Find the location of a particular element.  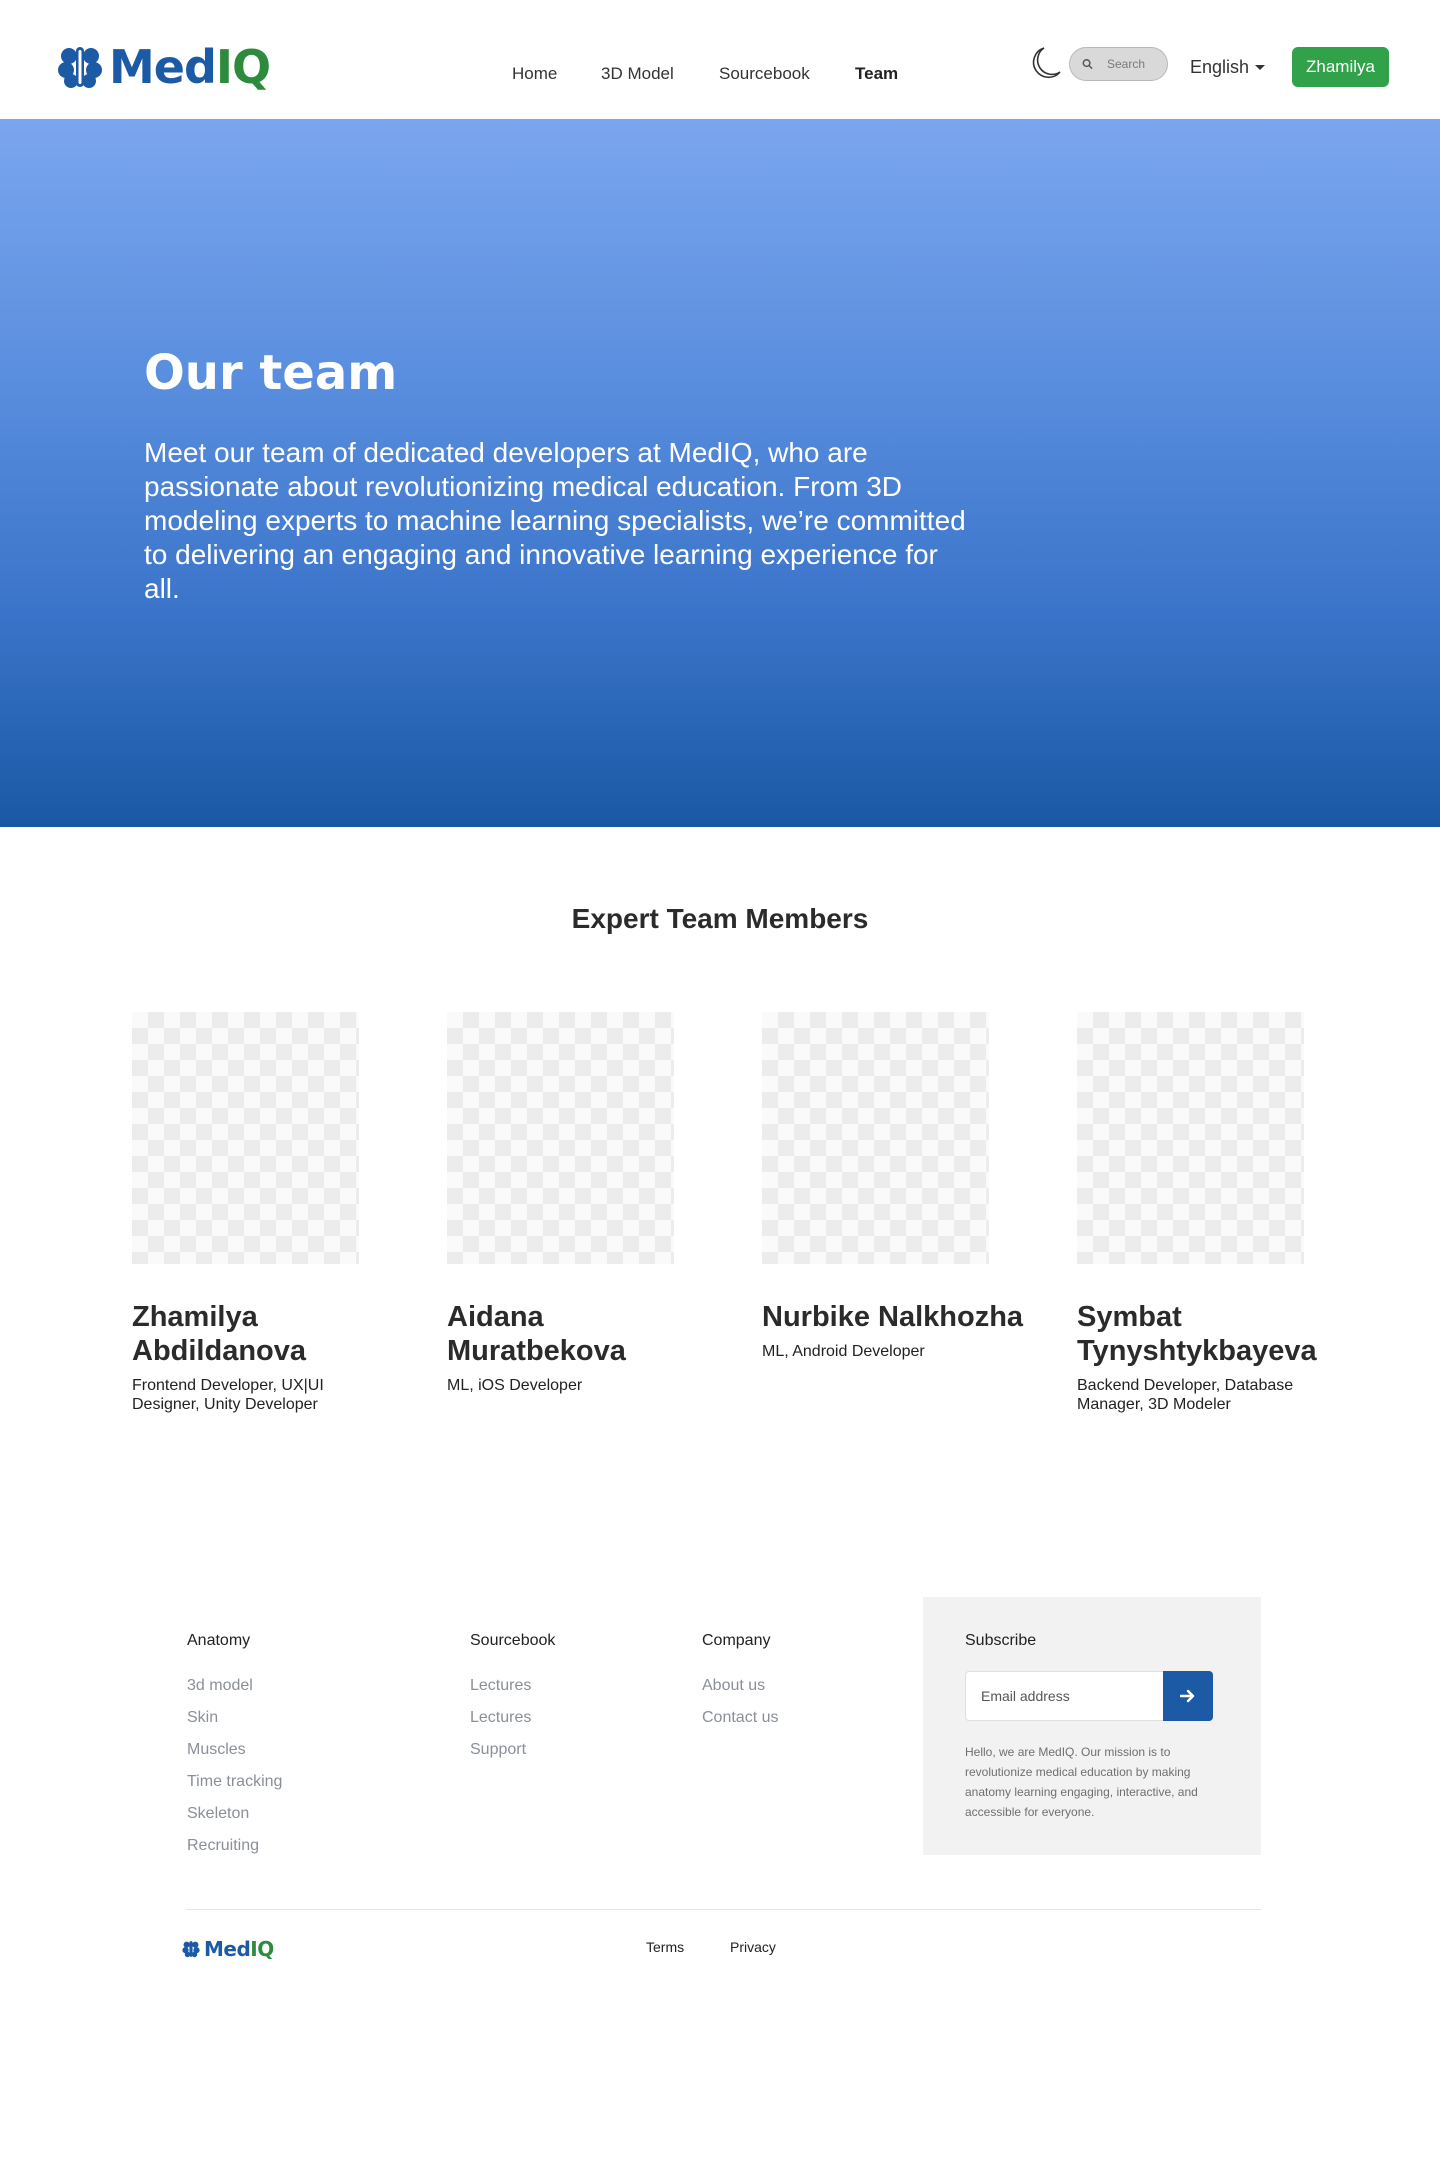

email-field is located at coordinates (1064, 1696).